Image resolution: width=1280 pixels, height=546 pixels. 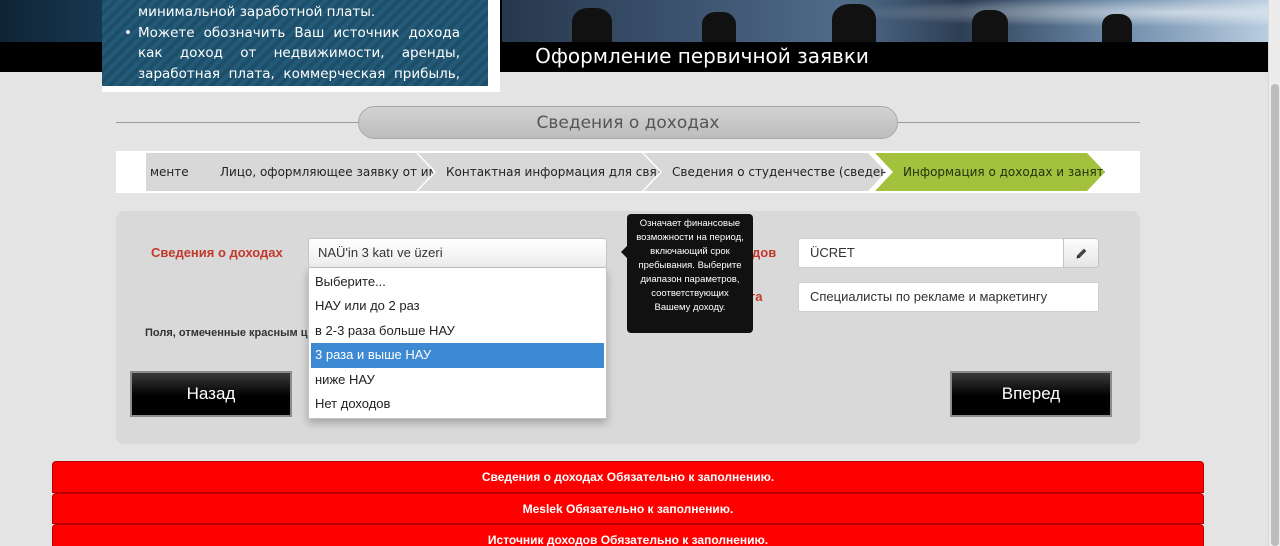 What do you see at coordinates (257, 12) in the screenshot?
I see `info-text-line: минимальной заработной платы.` at bounding box center [257, 12].